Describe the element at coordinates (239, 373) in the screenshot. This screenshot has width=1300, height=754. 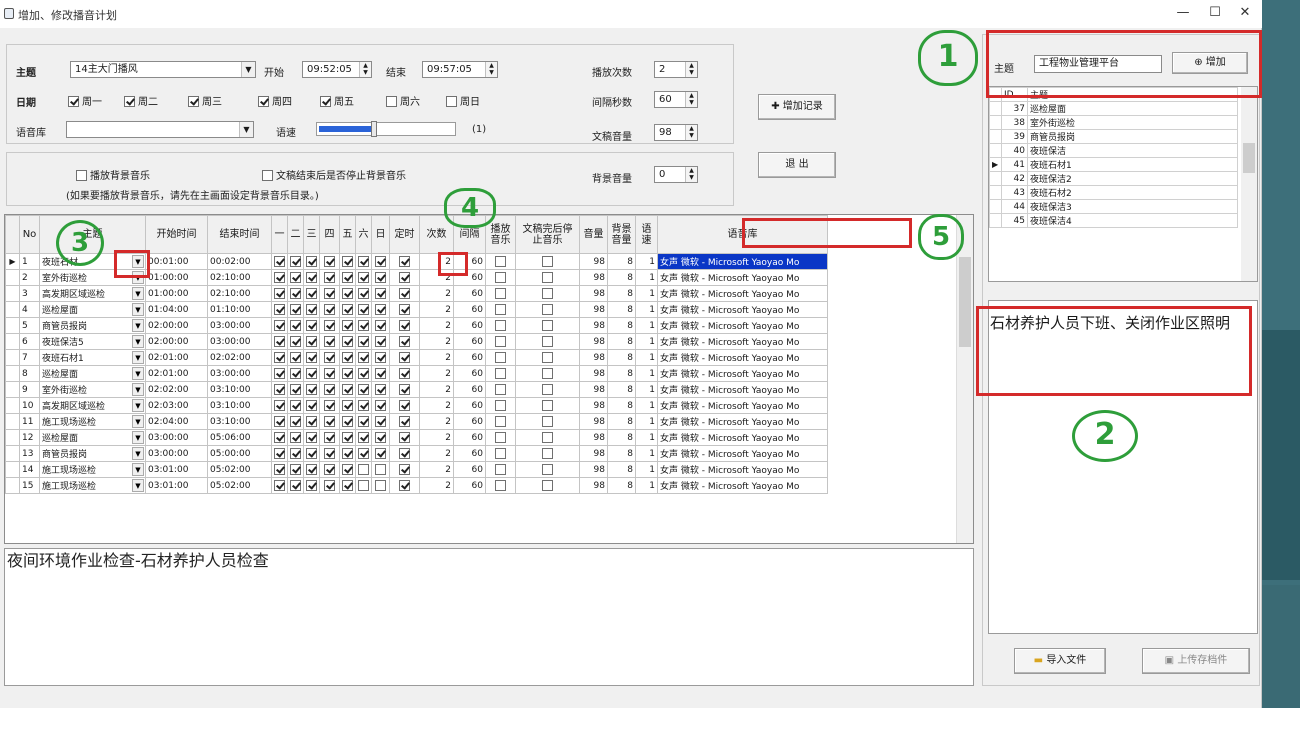
I see `row-end-time: 03:00:00` at that location.